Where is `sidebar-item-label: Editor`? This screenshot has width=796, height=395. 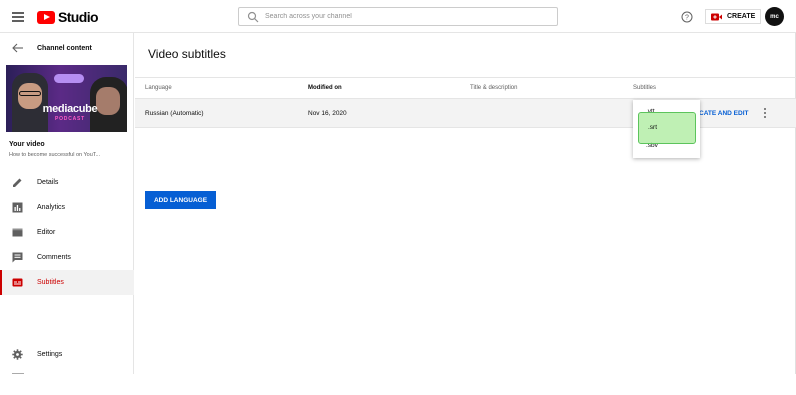 sidebar-item-label: Editor is located at coordinates (46, 232).